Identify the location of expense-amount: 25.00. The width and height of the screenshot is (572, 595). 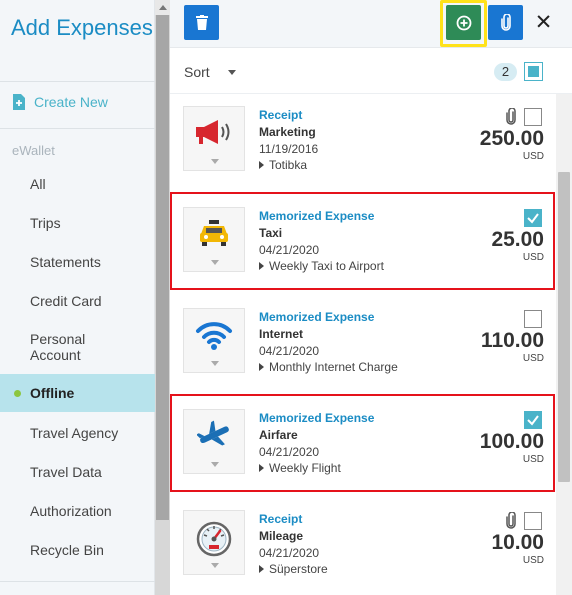
(517, 239).